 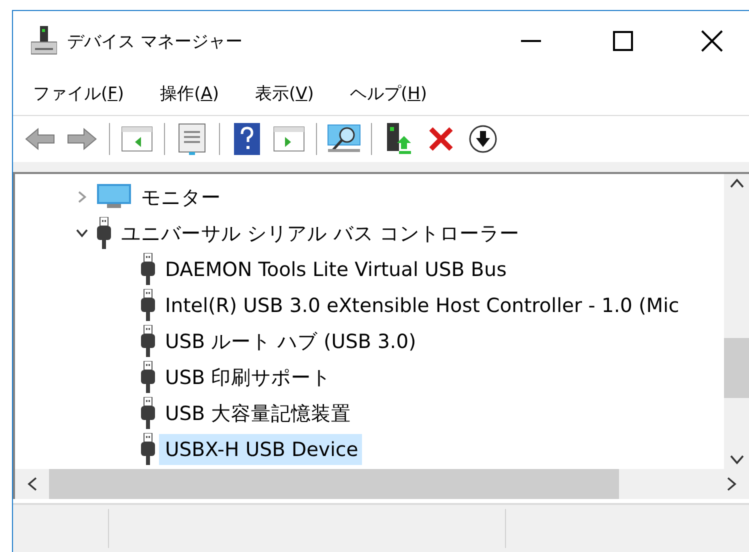 What do you see at coordinates (284, 93) in the screenshot?
I see `menu-item: 表示(V)` at bounding box center [284, 93].